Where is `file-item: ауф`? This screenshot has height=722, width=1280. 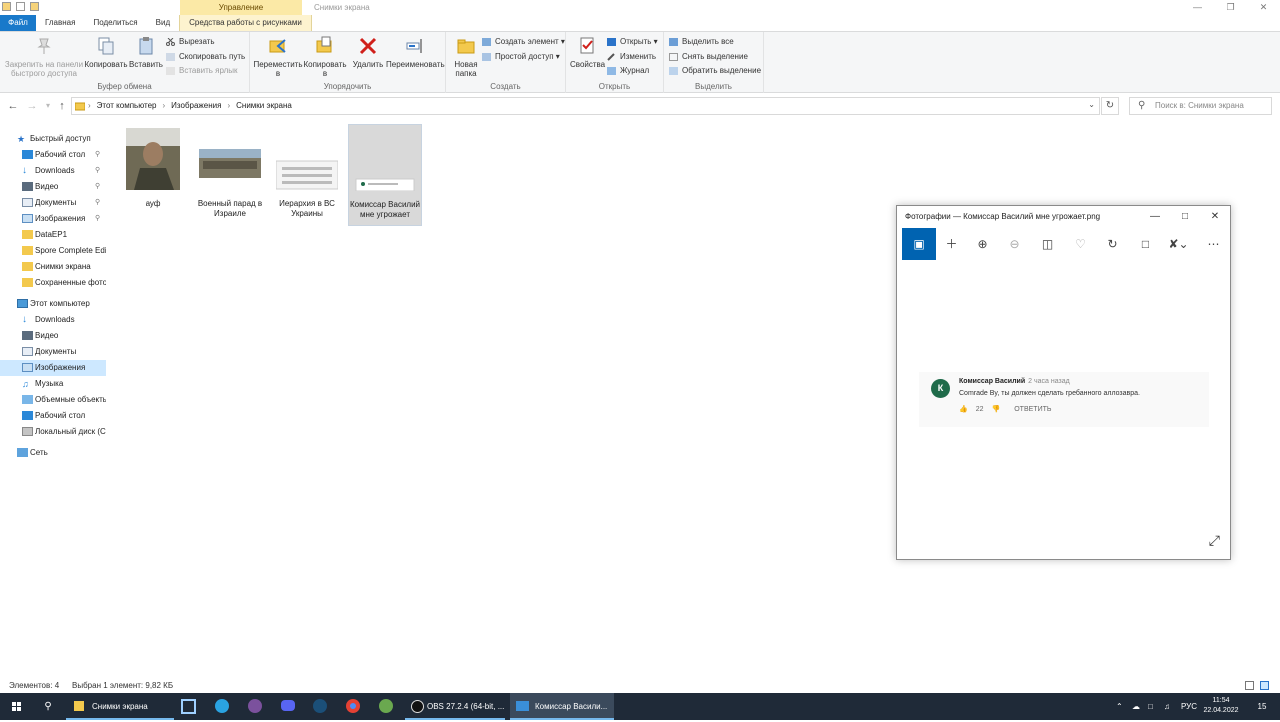
file-item: ауф is located at coordinates (153, 175).